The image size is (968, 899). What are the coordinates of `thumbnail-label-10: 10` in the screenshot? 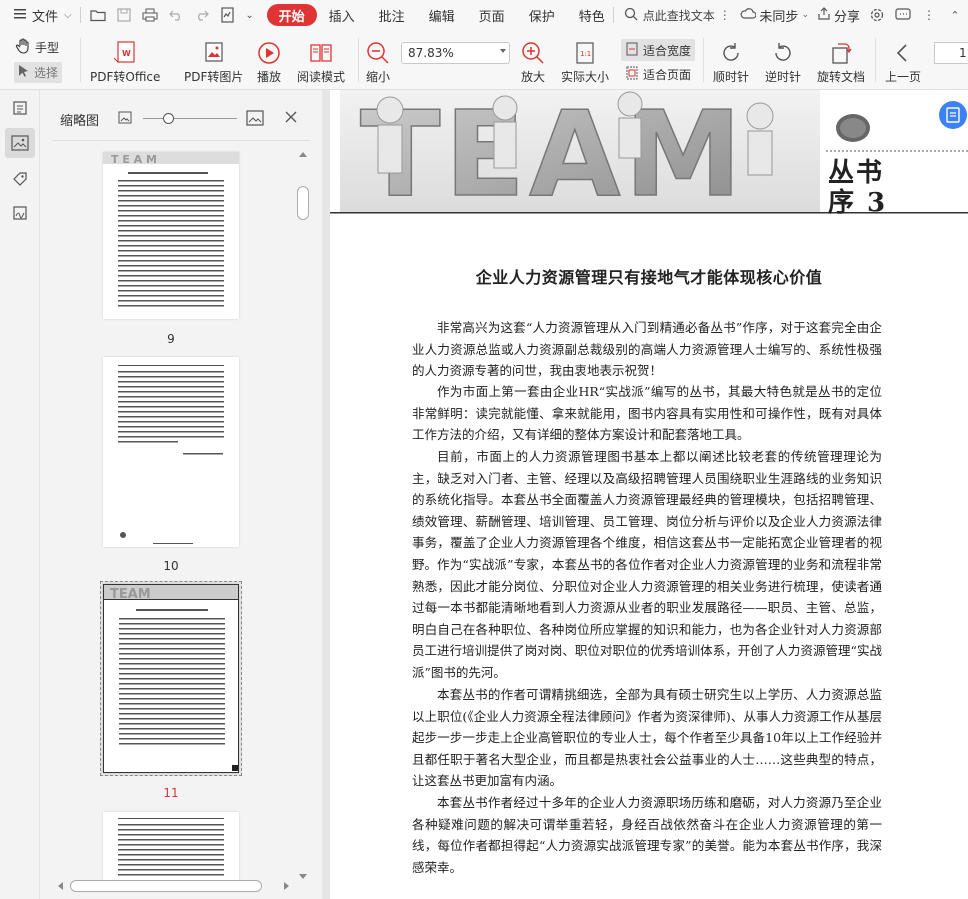 It's located at (171, 566).